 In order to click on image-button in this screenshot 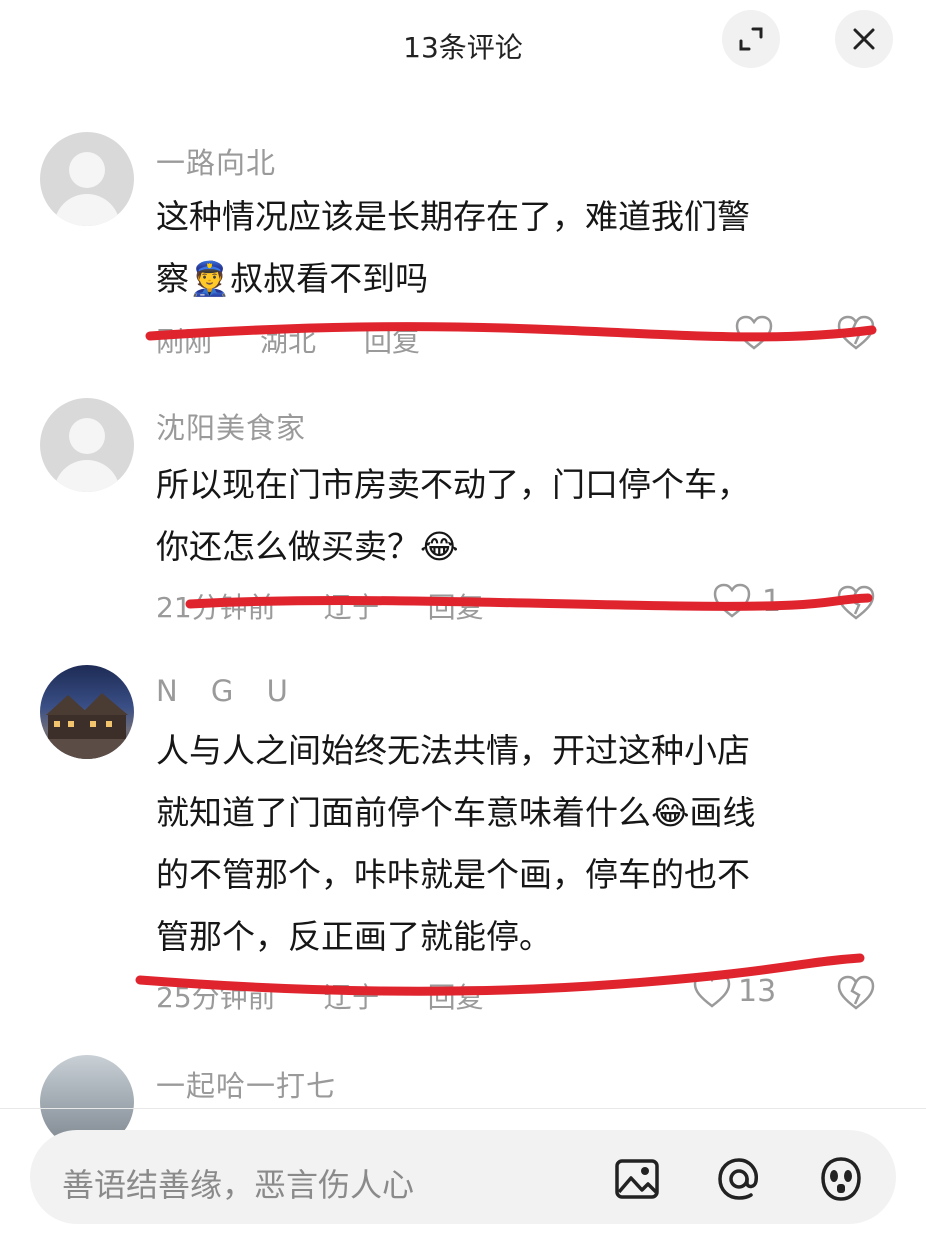, I will do `click(637, 1179)`.